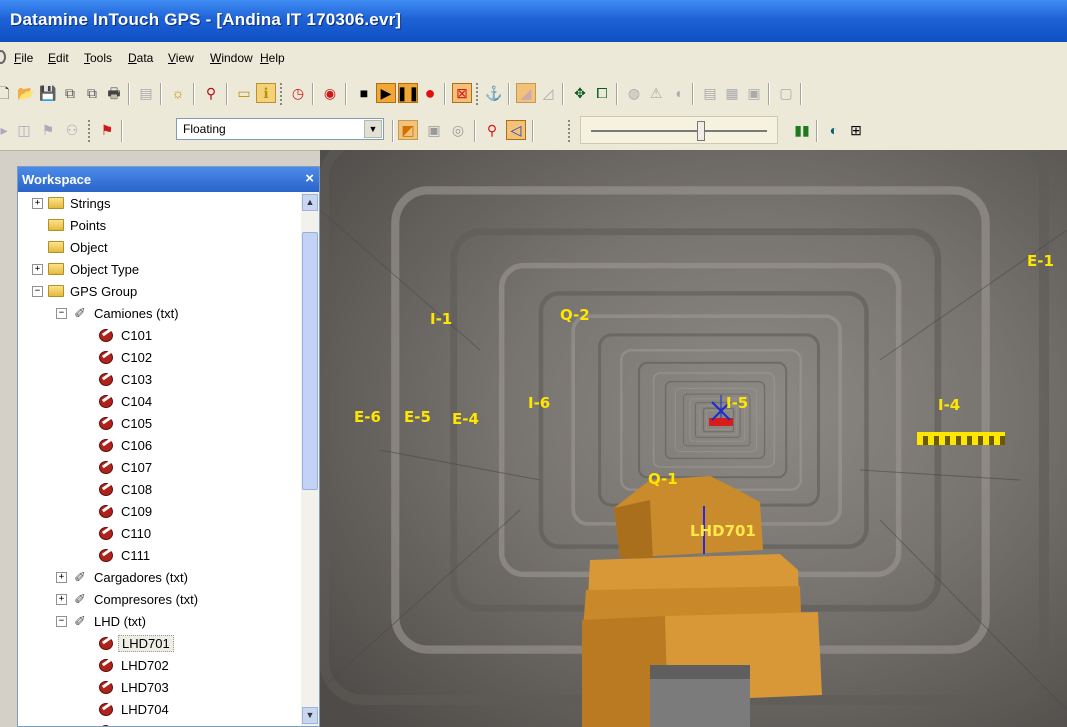 The width and height of the screenshot is (1067, 727). I want to click on grid-a-icon: ▤, so click(710, 93).